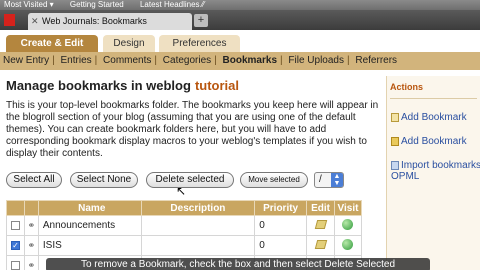 The width and height of the screenshot is (480, 270). What do you see at coordinates (89, 208) in the screenshot?
I see `column-header-name: Name` at bounding box center [89, 208].